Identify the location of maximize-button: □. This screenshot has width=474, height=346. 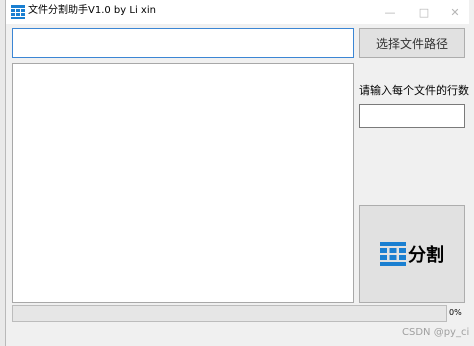
(424, 12).